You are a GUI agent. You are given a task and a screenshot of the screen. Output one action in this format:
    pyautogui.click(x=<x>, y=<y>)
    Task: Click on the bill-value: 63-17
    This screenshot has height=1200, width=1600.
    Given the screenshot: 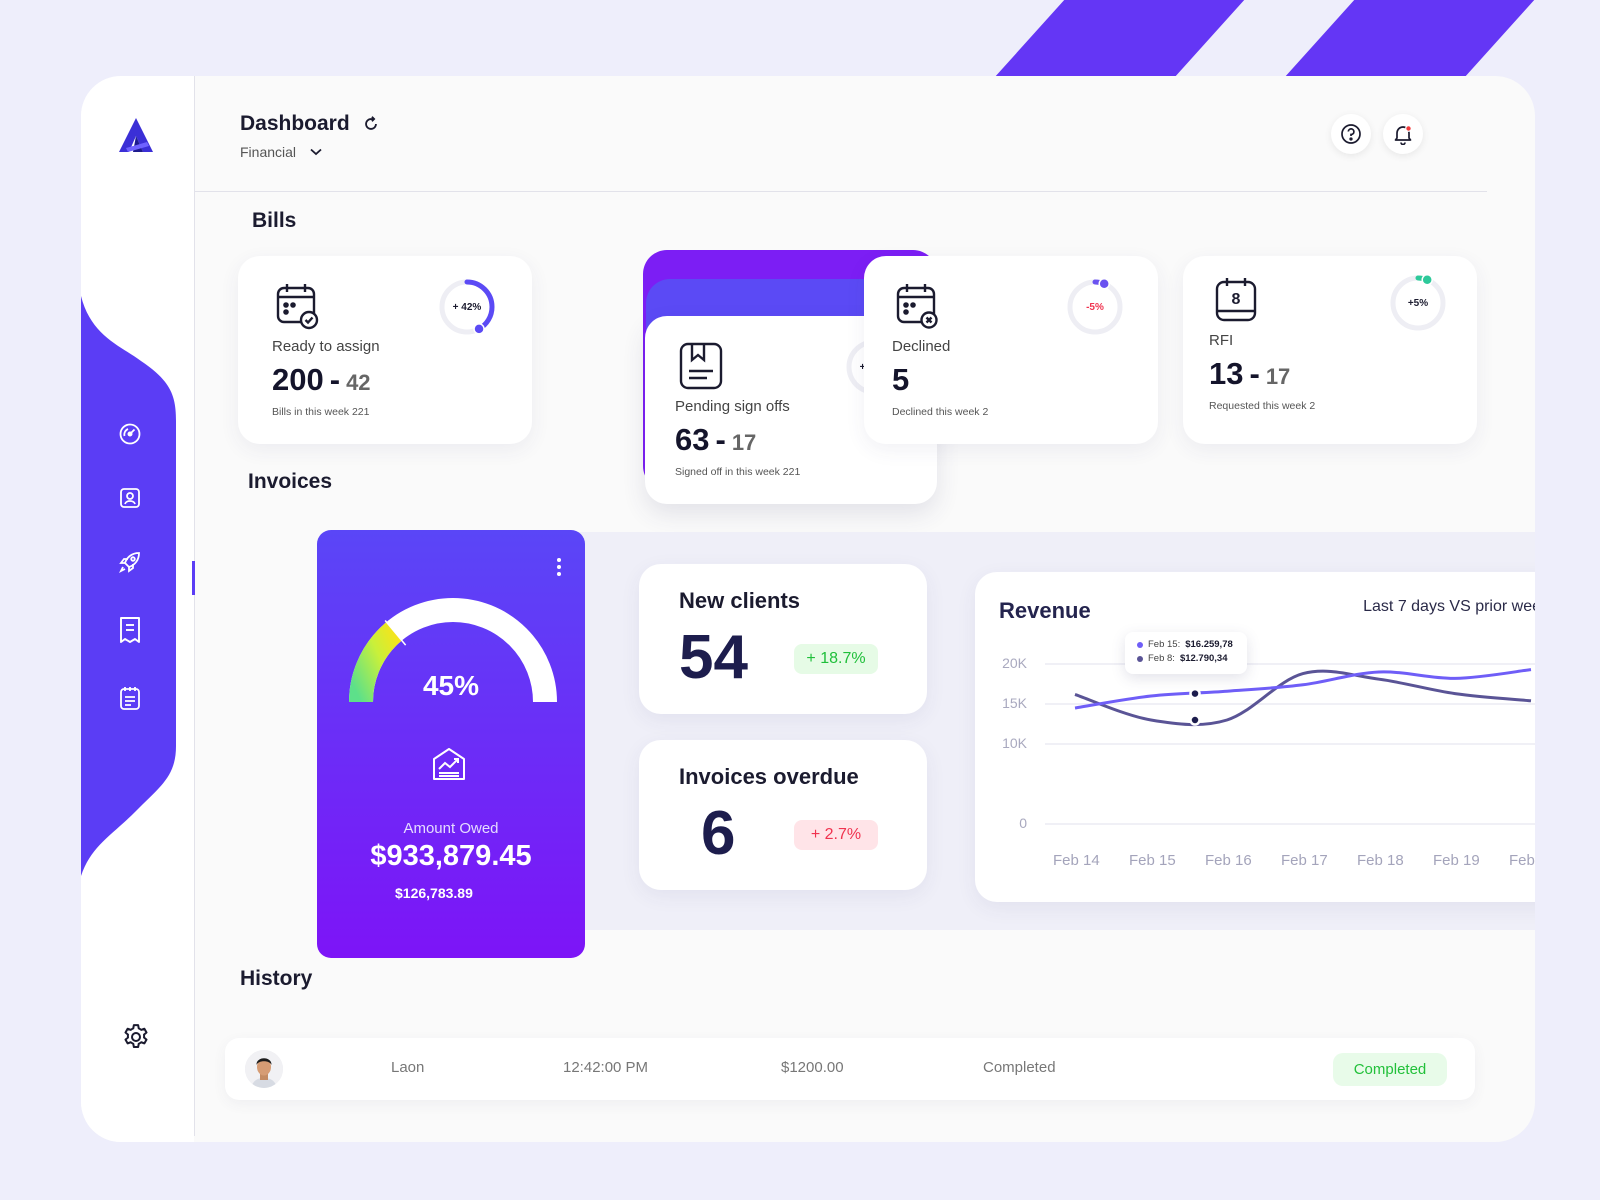 What is the action you would take?
    pyautogui.click(x=715, y=440)
    